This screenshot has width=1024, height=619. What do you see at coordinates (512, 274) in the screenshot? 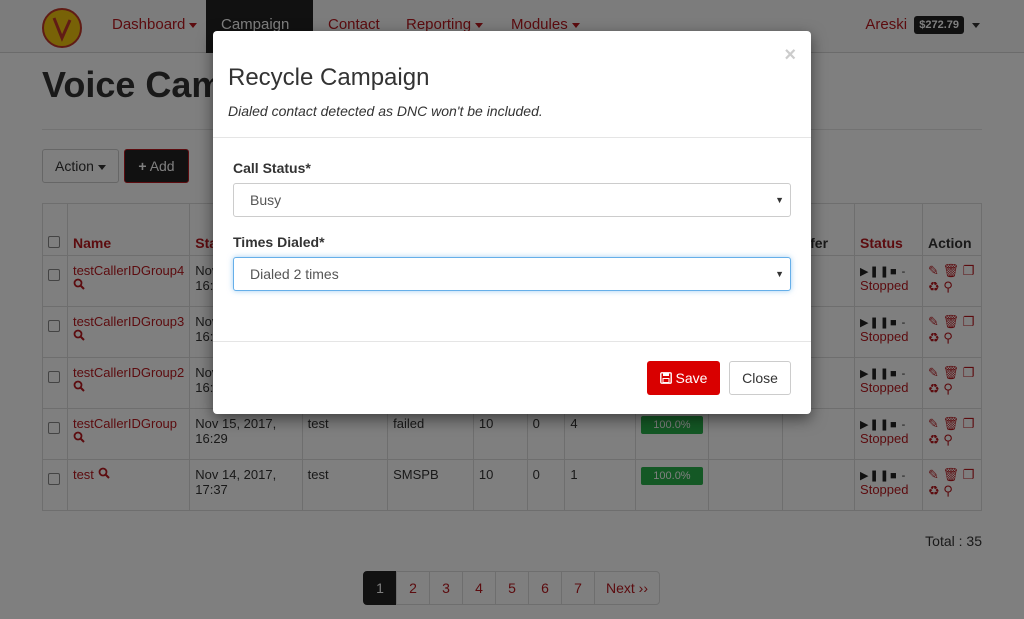
I see `times-dialed-select: Dialed 2 times ▼` at bounding box center [512, 274].